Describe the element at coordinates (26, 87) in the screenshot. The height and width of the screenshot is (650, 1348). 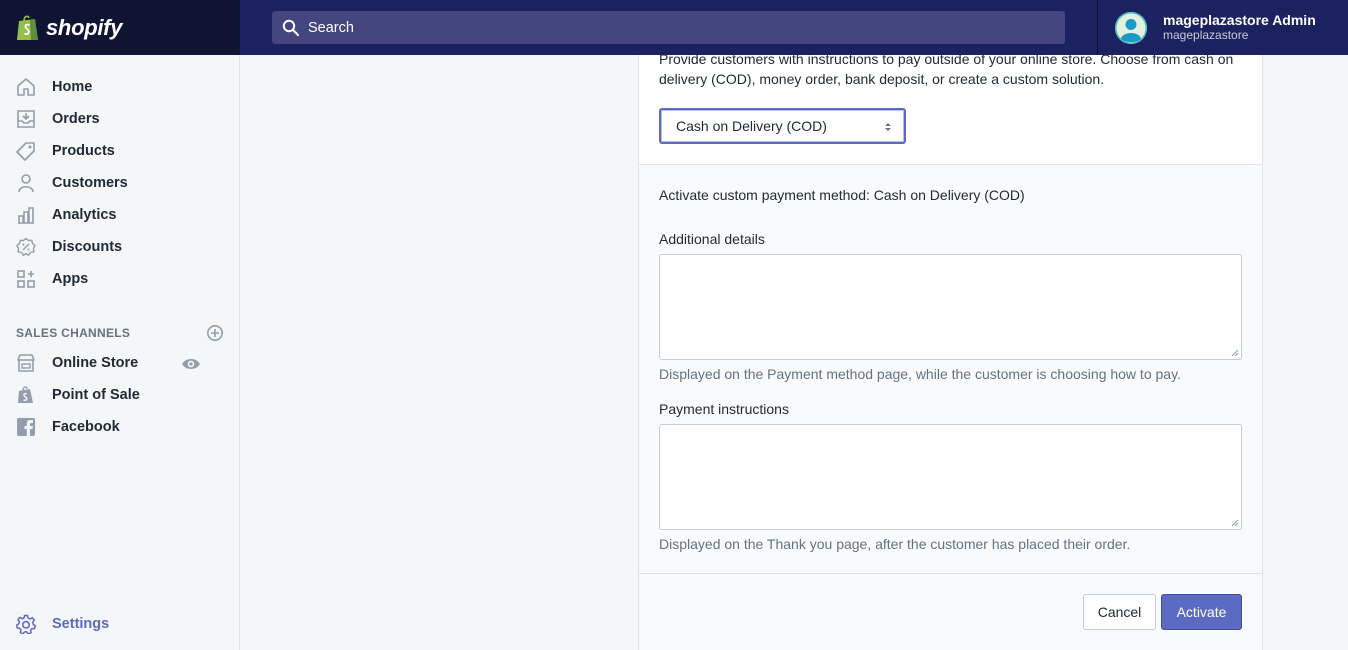
I see `home-icon` at that location.